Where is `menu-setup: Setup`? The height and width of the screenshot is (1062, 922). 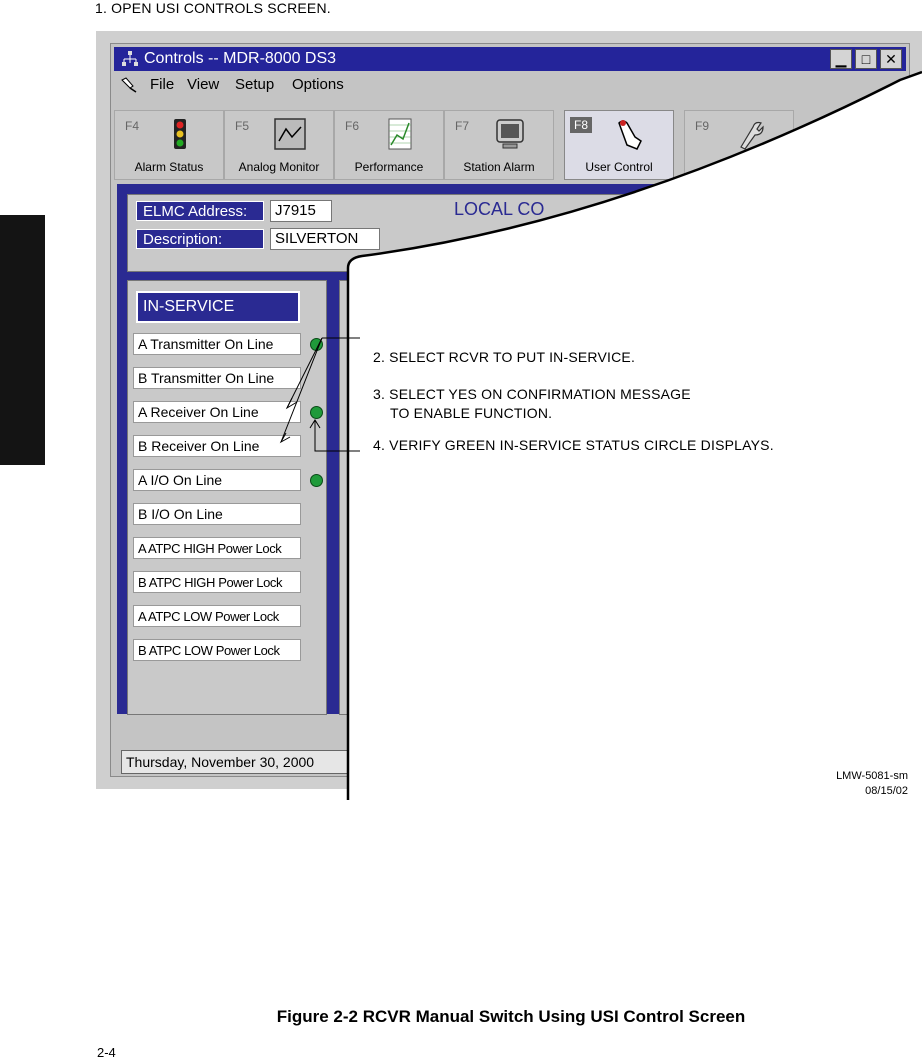 menu-setup: Setup is located at coordinates (254, 85).